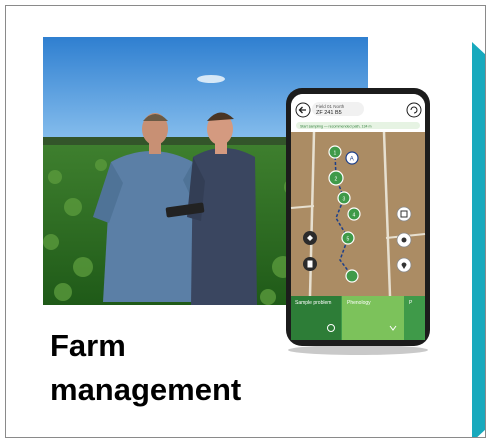 The height and width of the screenshot is (443, 491). I want to click on map-expand-button, so click(404, 214).